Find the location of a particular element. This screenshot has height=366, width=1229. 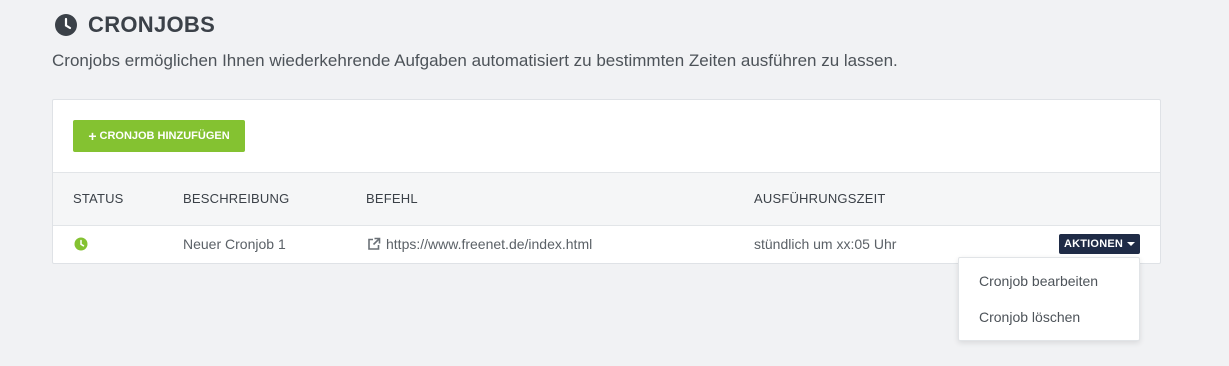

row-description: Neuer Cronjob 1 is located at coordinates (234, 244).